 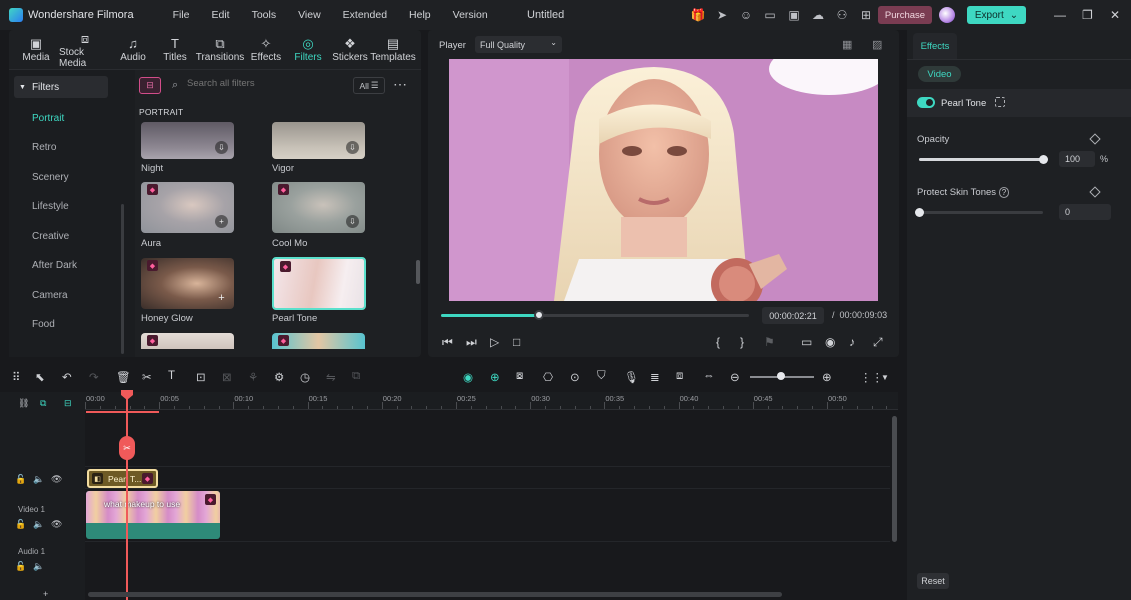 I want to click on step-back-icon: ⏮, so click(x=447, y=342).